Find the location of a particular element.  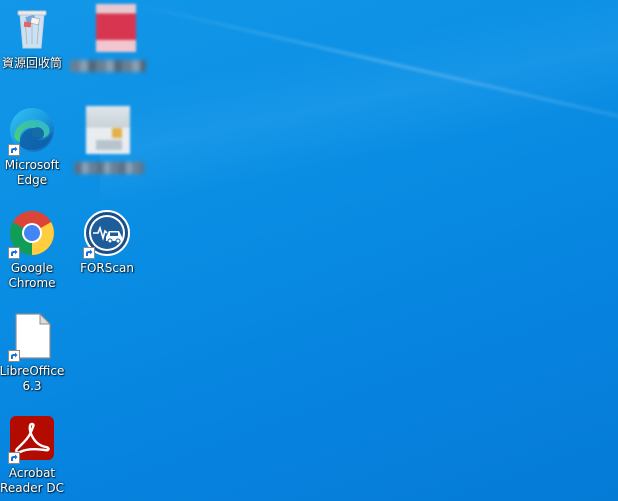

edge-icon is located at coordinates (32, 131).